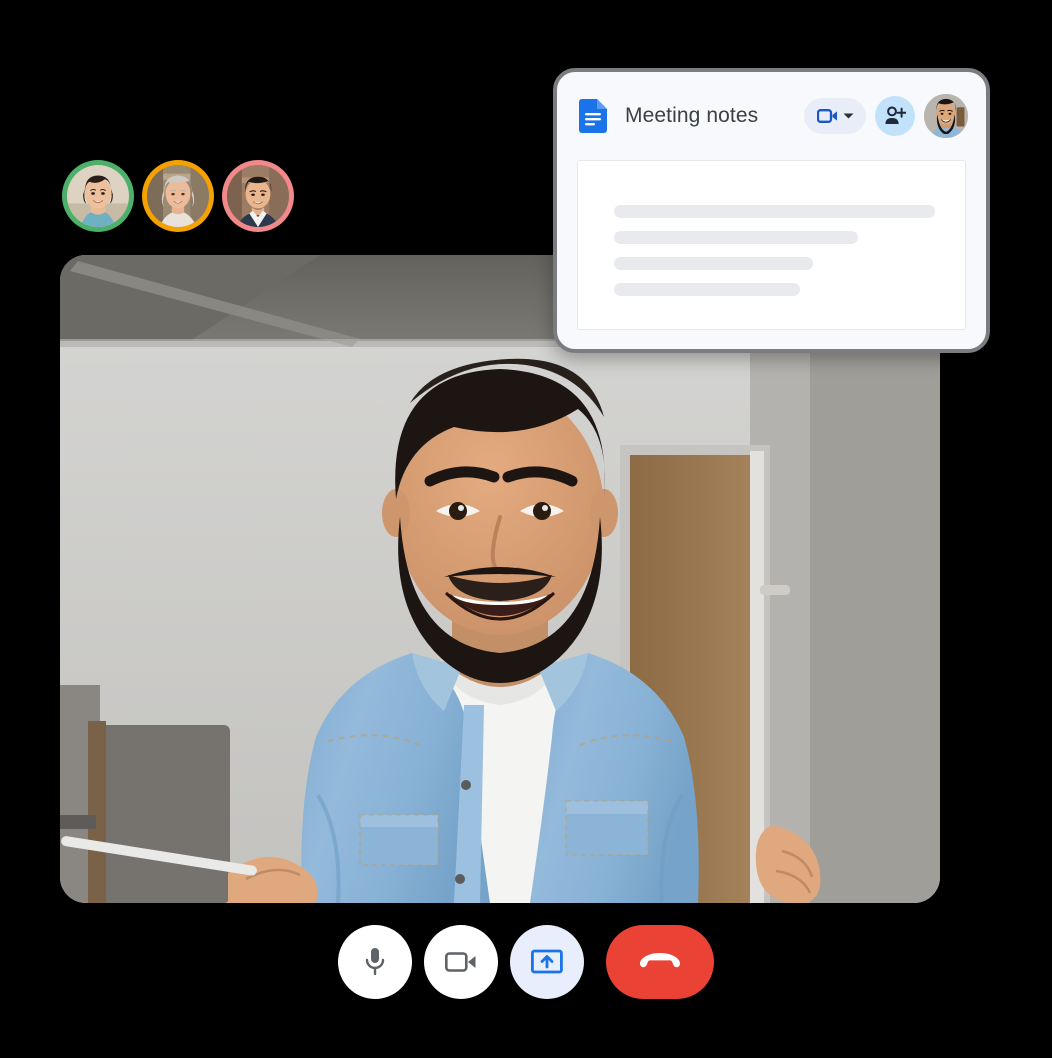 The image size is (1052, 1058). I want to click on present-to-all-icon, so click(547, 961).